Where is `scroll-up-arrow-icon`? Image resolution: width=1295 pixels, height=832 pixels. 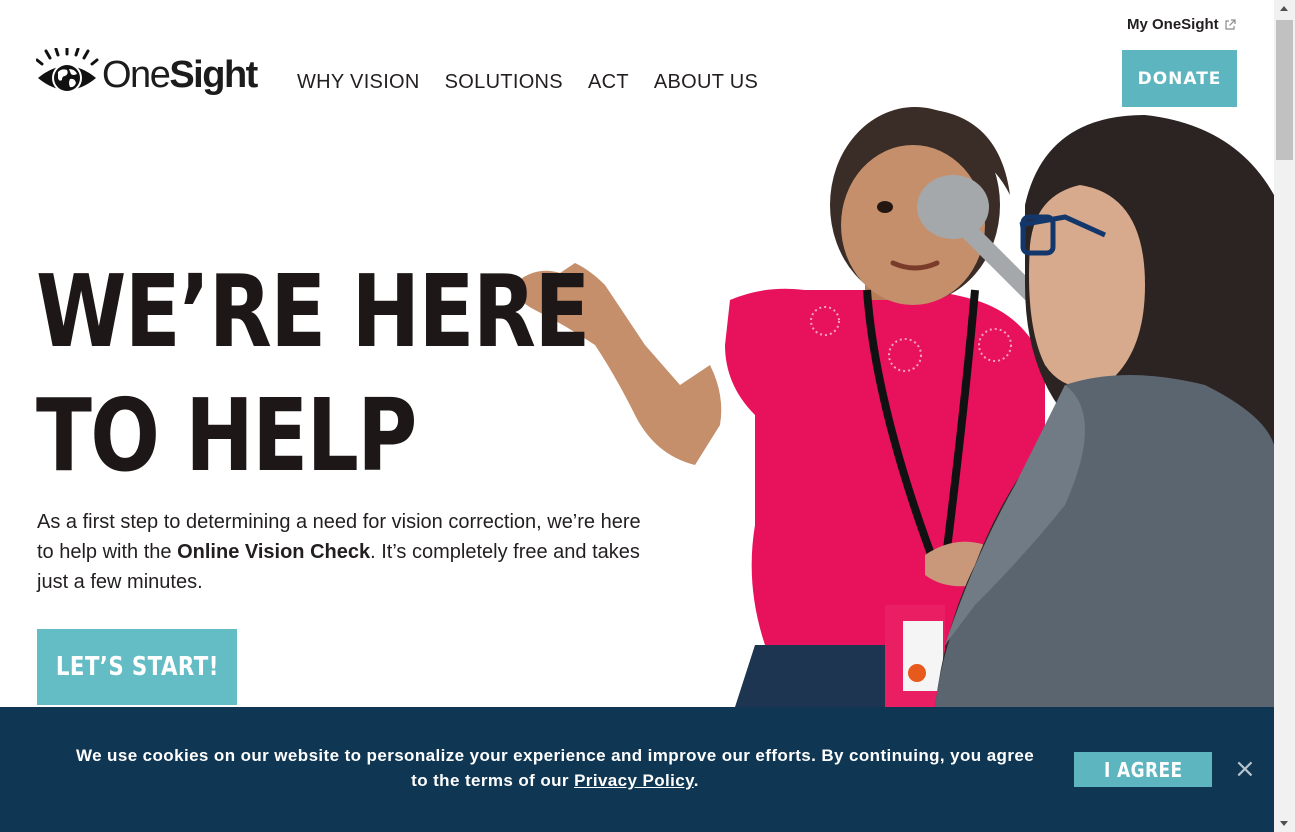
scroll-up-arrow-icon is located at coordinates (1284, 8).